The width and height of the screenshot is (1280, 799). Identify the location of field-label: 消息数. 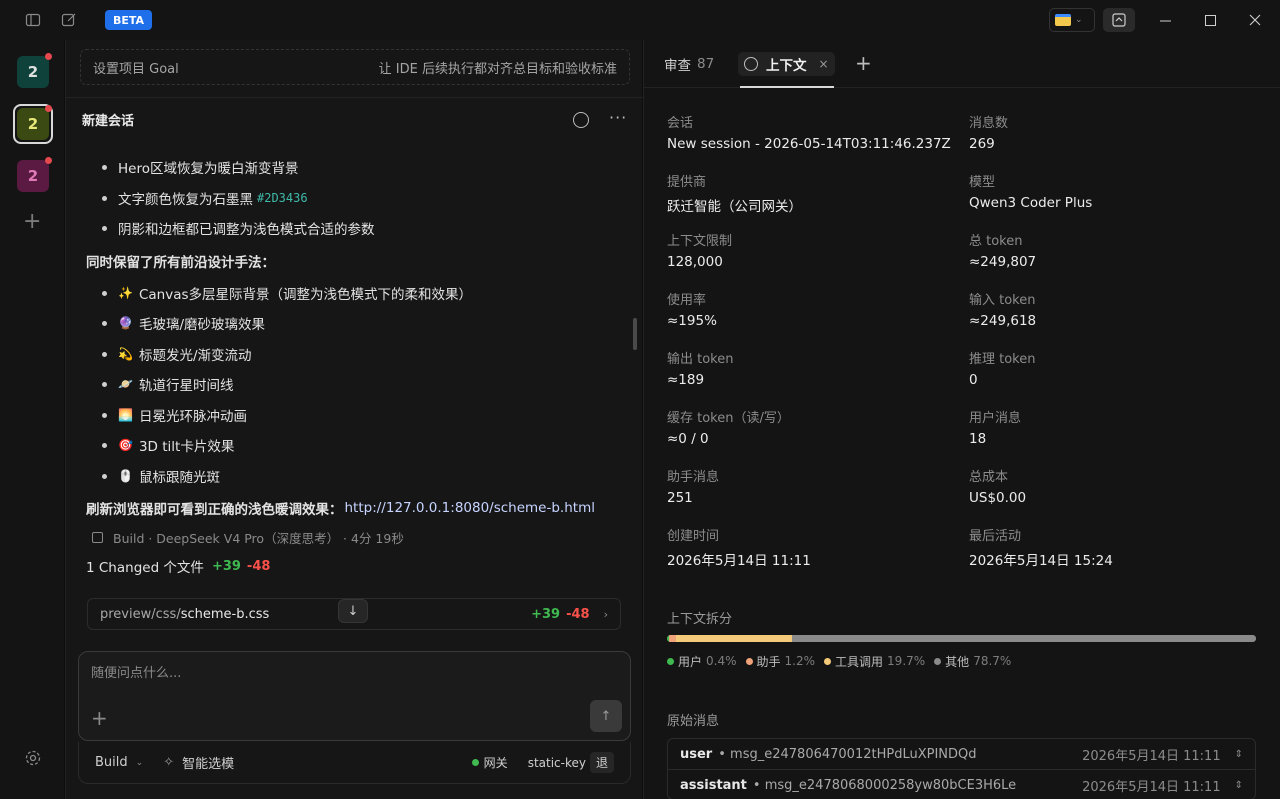
(989, 123).